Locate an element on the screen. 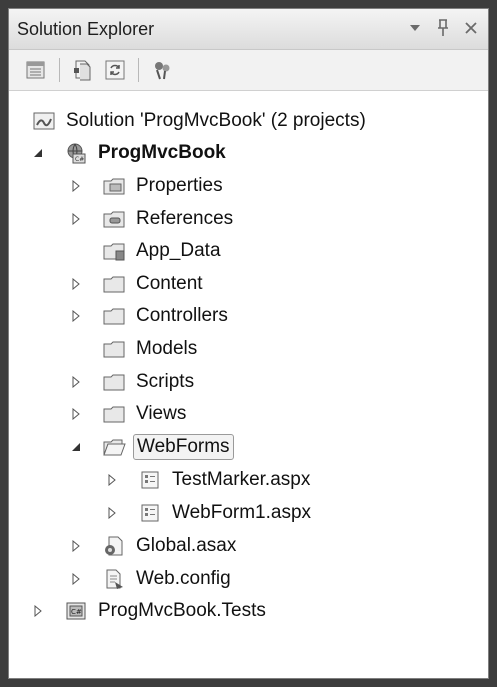  properties-icon is located at coordinates (36, 70).